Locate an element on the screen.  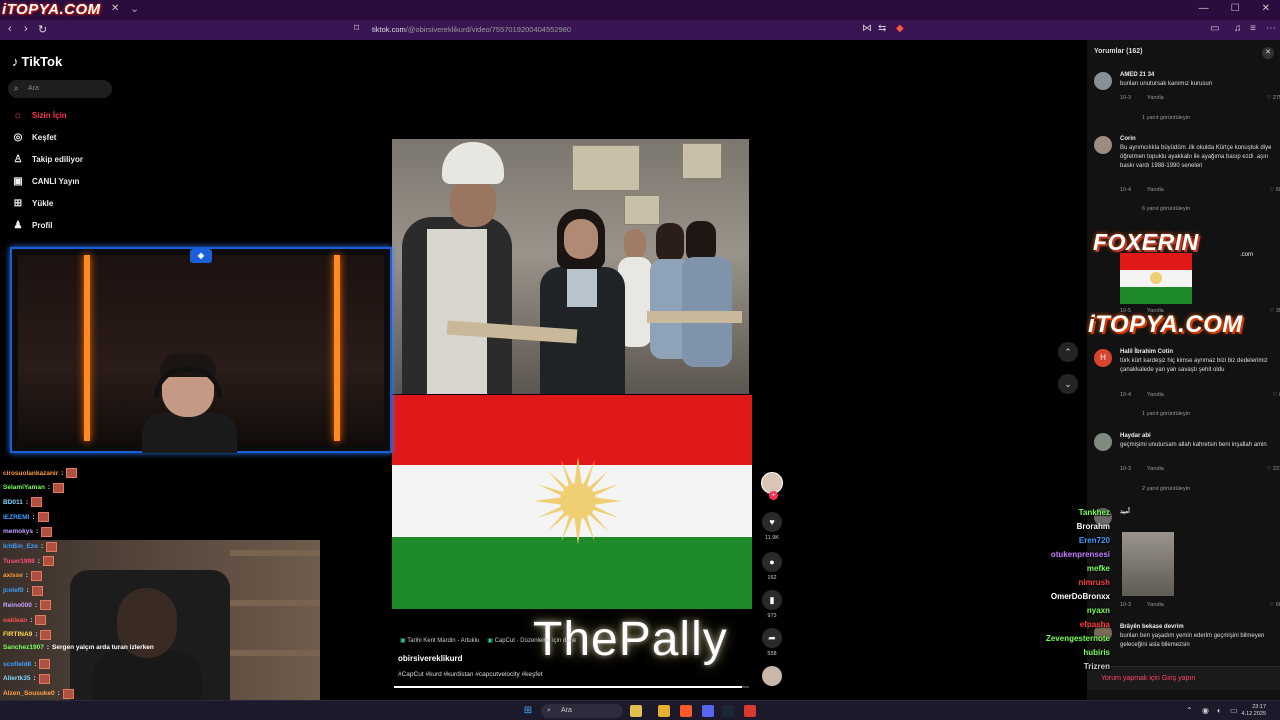
chat-username: nyaxn is located at coordinates (1098, 610).